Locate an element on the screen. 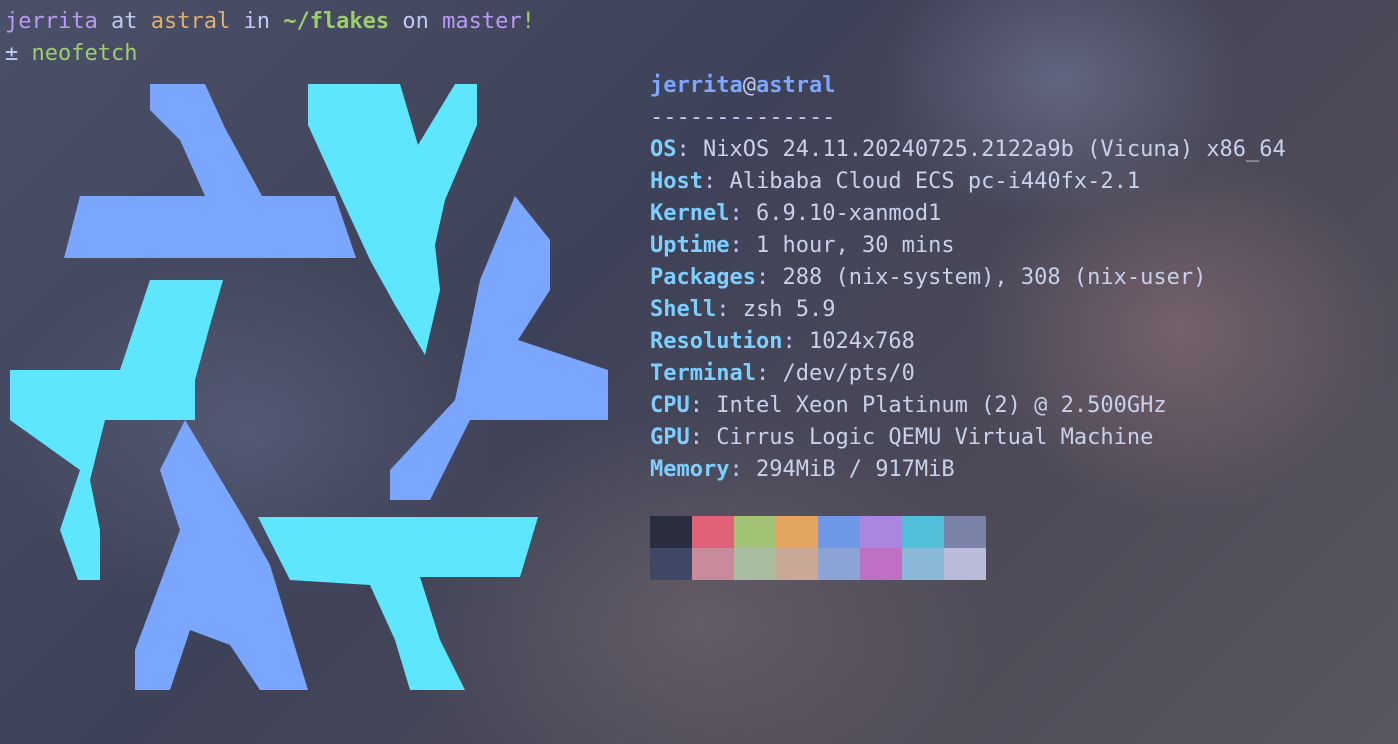  info-host: astral is located at coordinates (795, 85).